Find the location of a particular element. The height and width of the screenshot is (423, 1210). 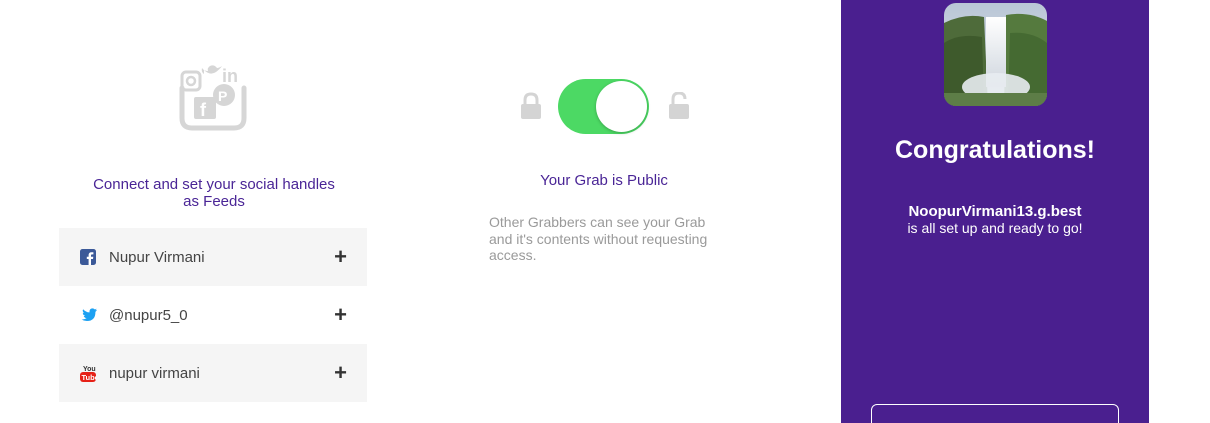

public-toggle is located at coordinates (603, 106).